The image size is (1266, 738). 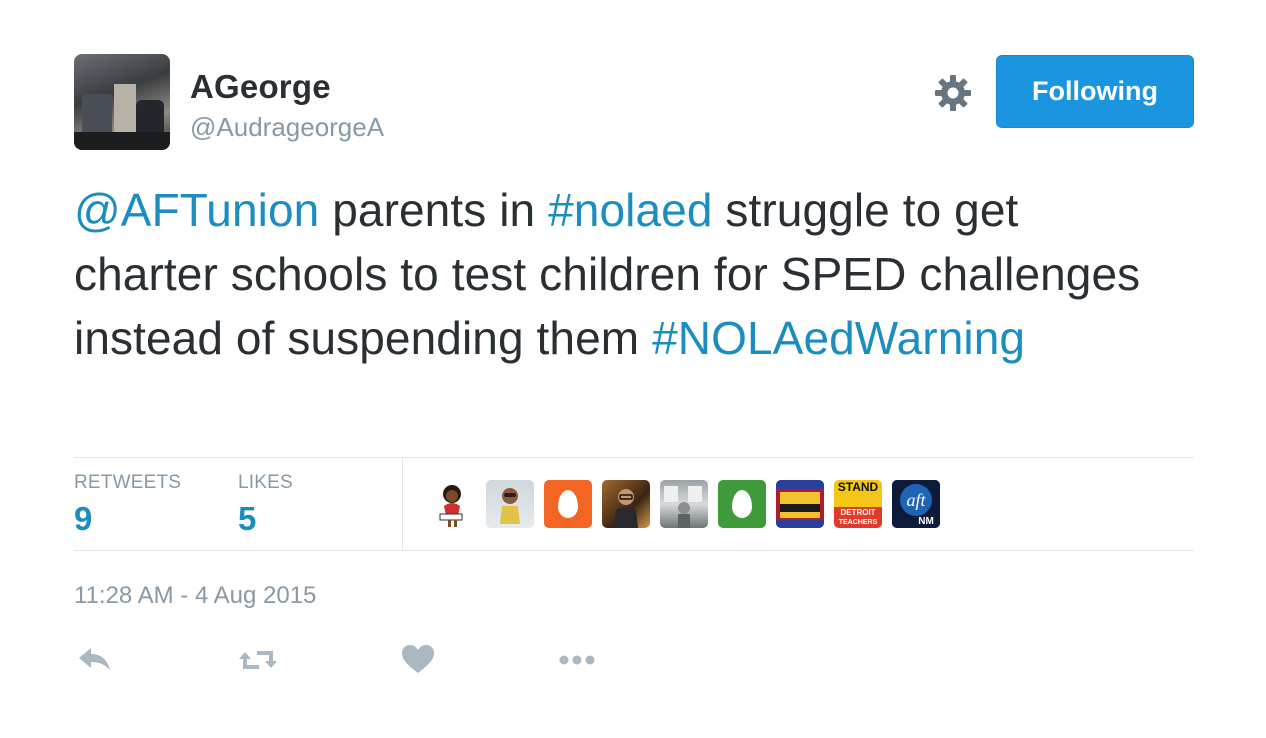 I want to click on liker-avatars: STAND DETROIT TEACHERS aft NM, so click(x=684, y=504).